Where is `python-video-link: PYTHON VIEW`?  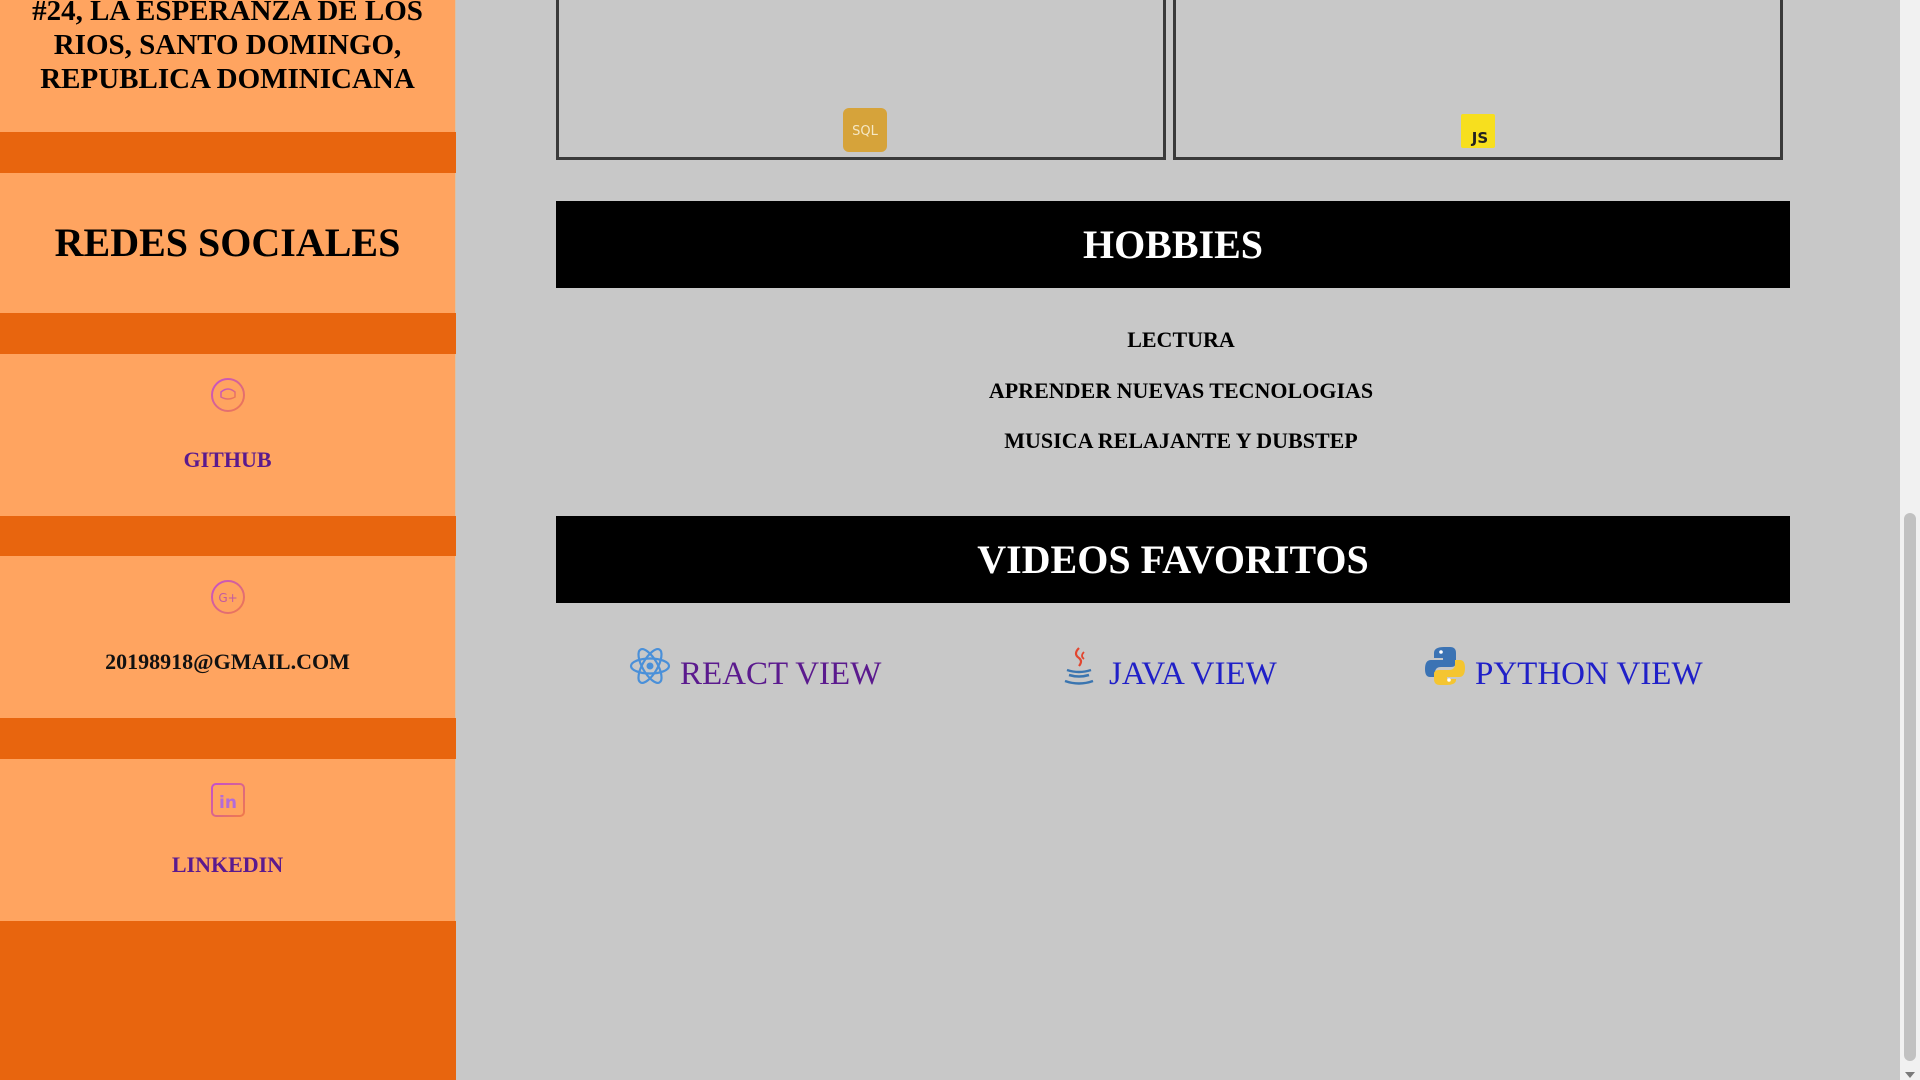 python-video-link: PYTHON VIEW is located at coordinates (1563, 671).